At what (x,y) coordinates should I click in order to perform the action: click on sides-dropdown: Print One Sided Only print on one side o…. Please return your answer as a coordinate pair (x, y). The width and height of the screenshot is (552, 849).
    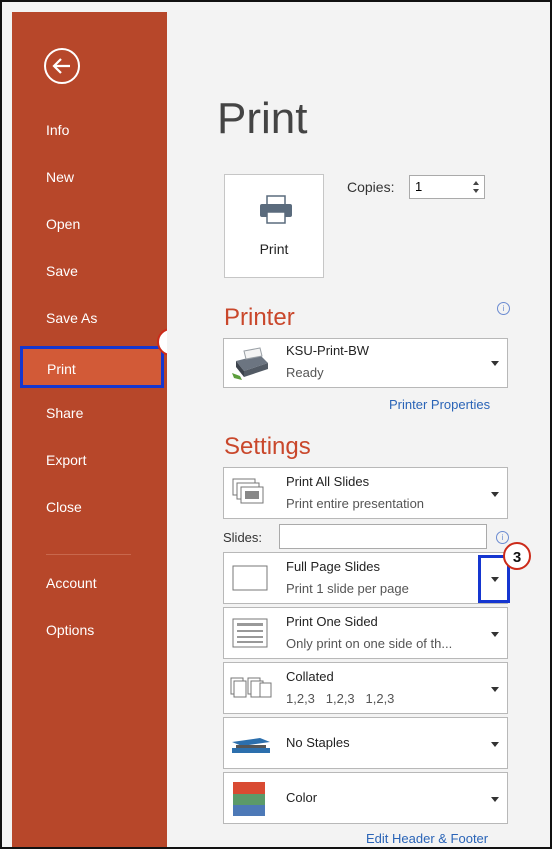
    Looking at the image, I should click on (365, 633).